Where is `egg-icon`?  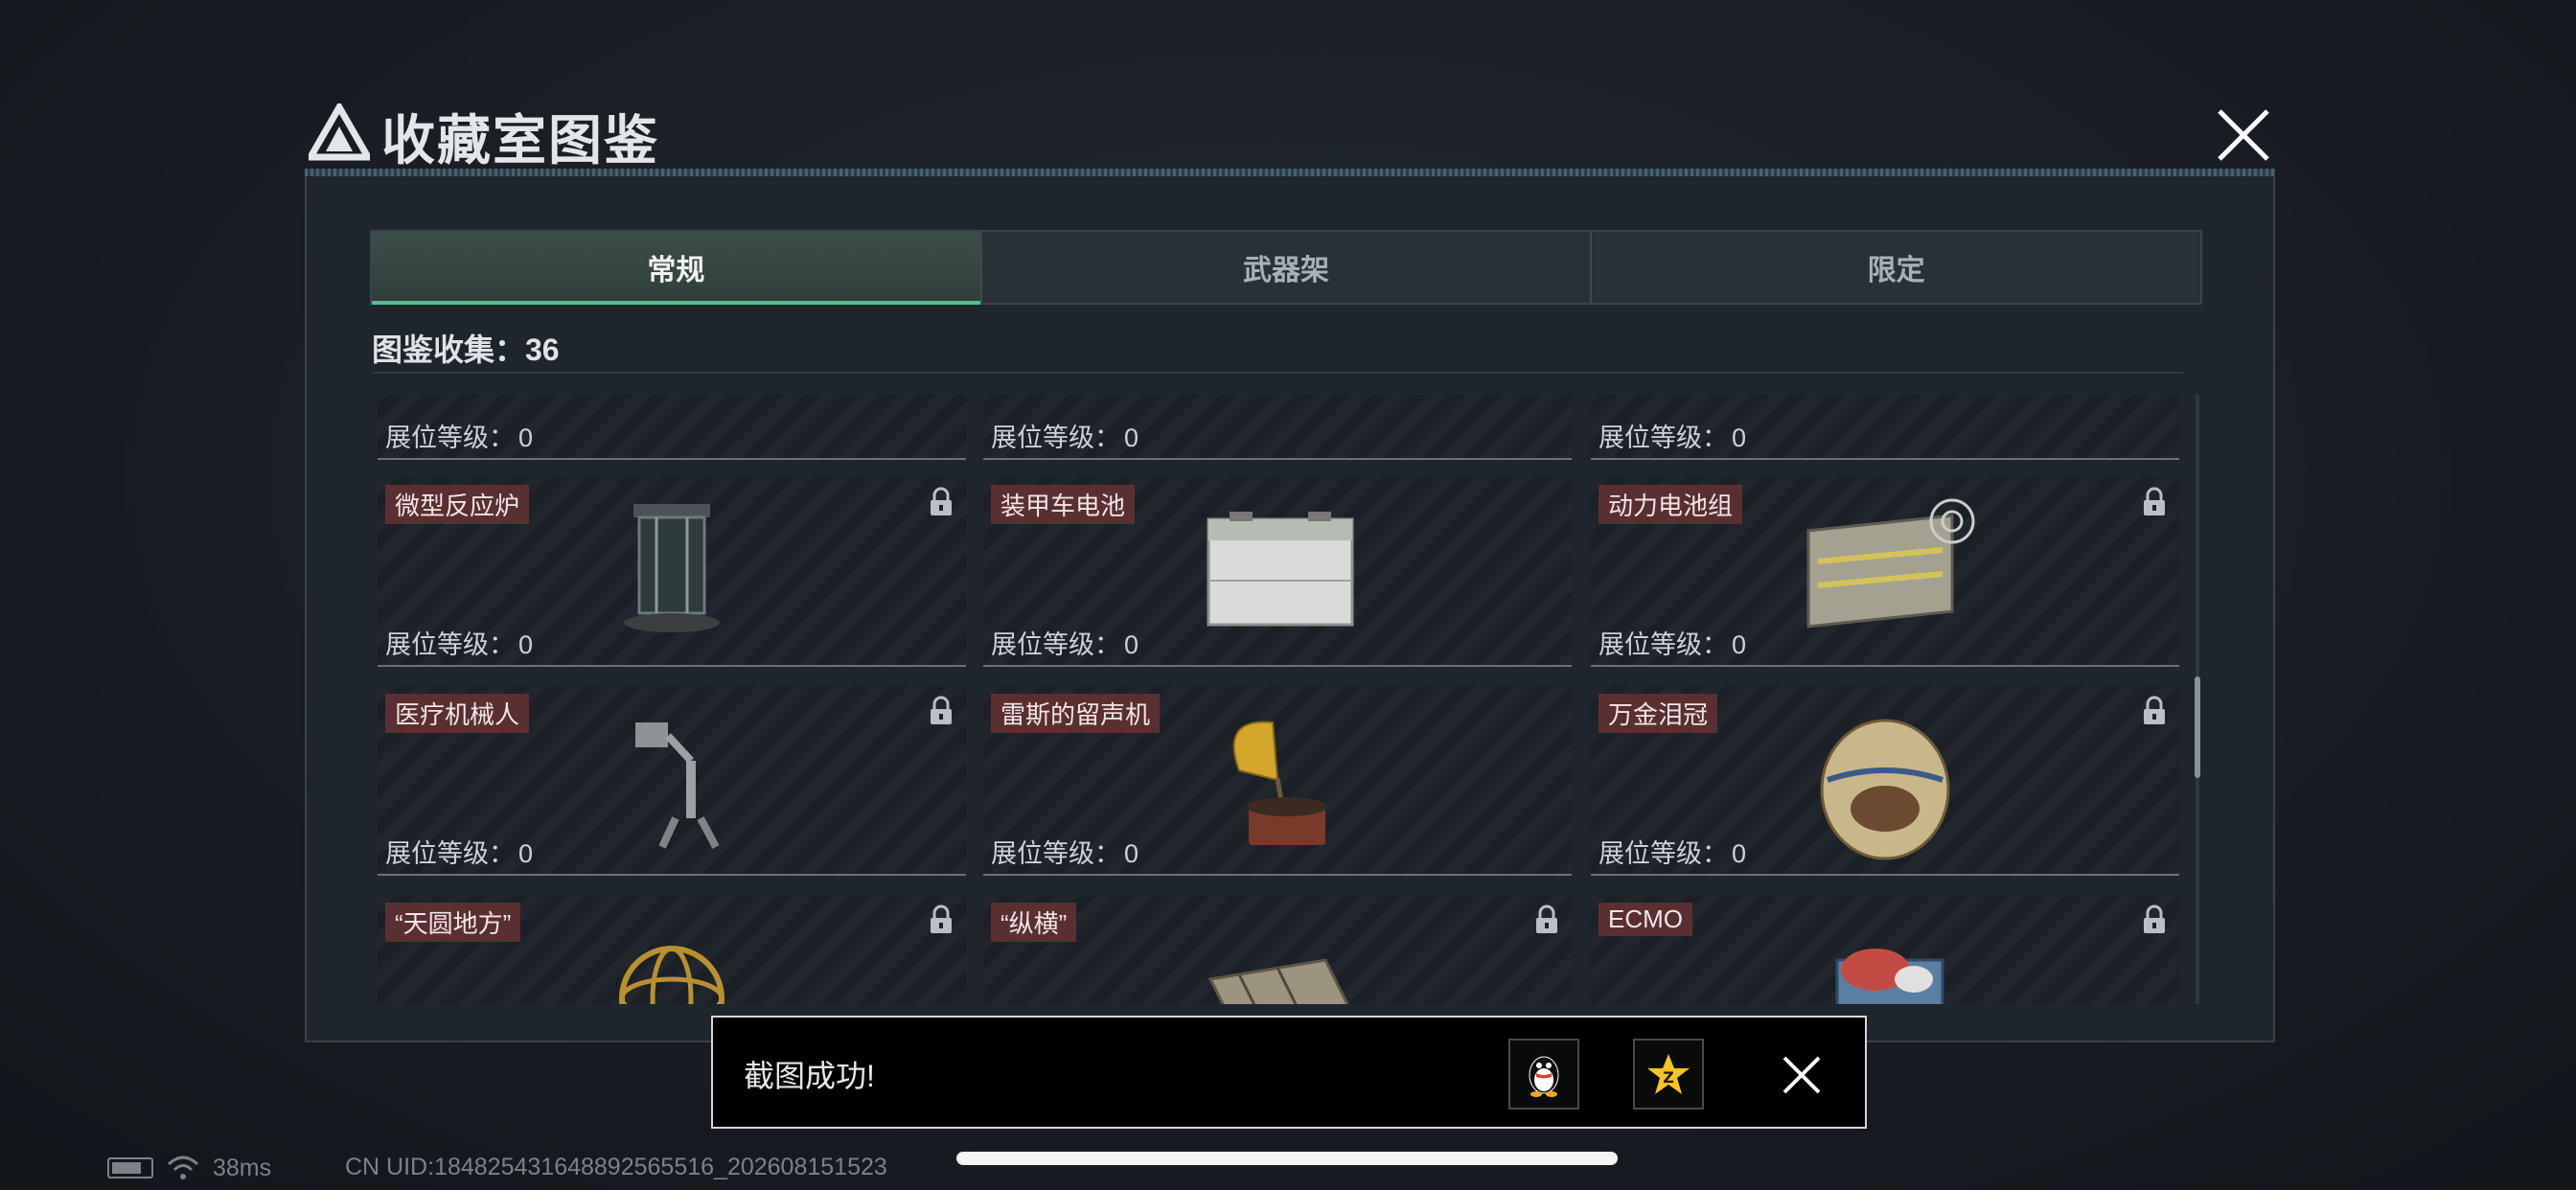 egg-icon is located at coordinates (1885, 790).